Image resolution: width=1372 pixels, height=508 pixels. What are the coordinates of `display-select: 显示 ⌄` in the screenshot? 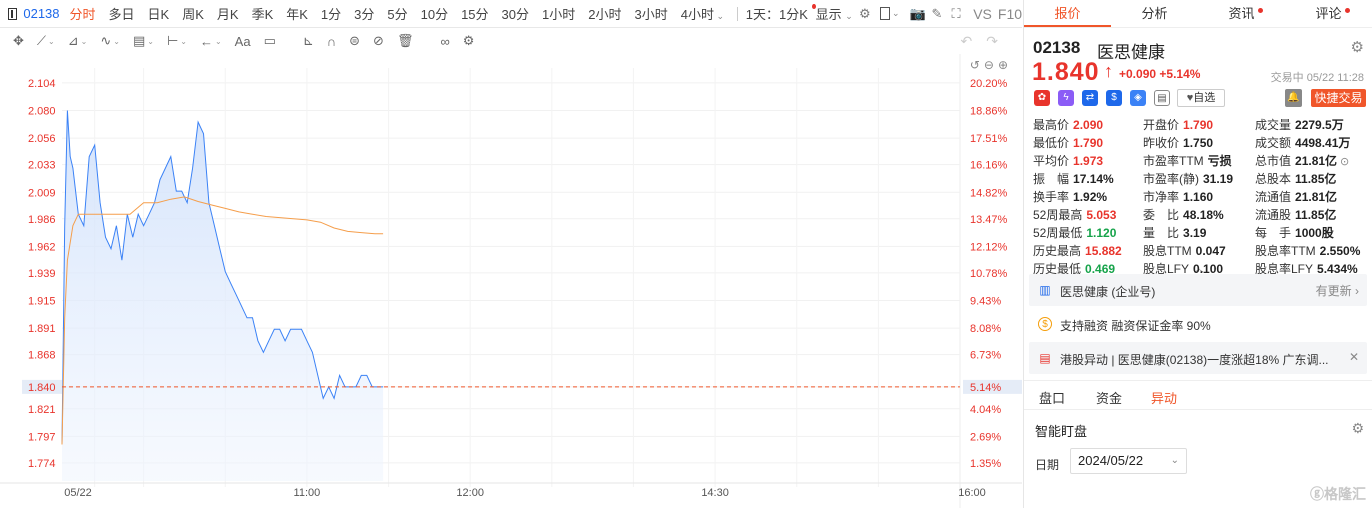 It's located at (834, 13).